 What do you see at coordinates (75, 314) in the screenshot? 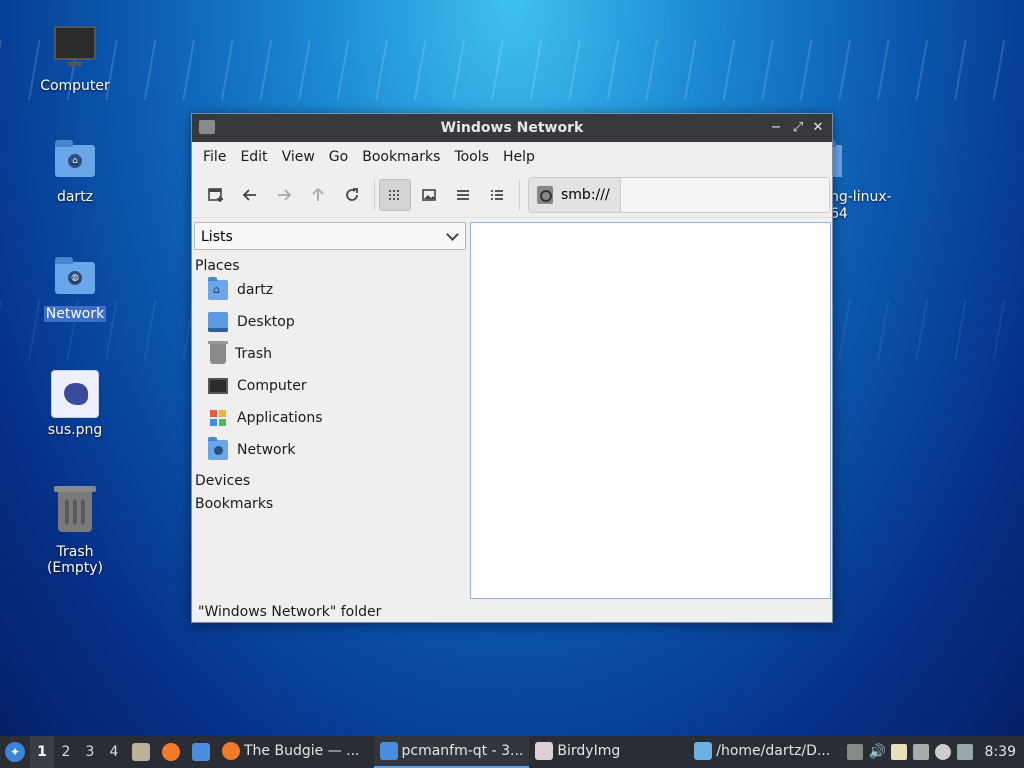
I see `desktop-icon-label: Network` at bounding box center [75, 314].